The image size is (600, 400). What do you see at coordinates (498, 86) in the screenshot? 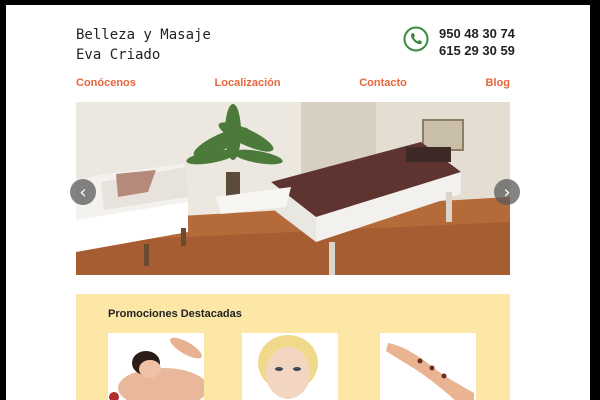
I see `nav-item-blog: Blog` at bounding box center [498, 86].